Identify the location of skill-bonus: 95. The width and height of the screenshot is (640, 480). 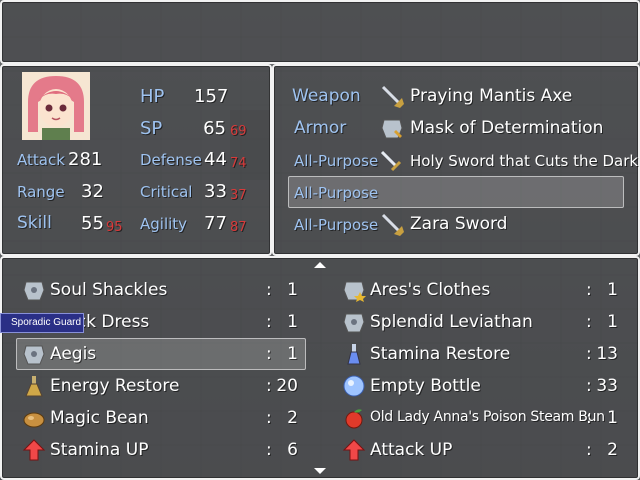
(114, 227).